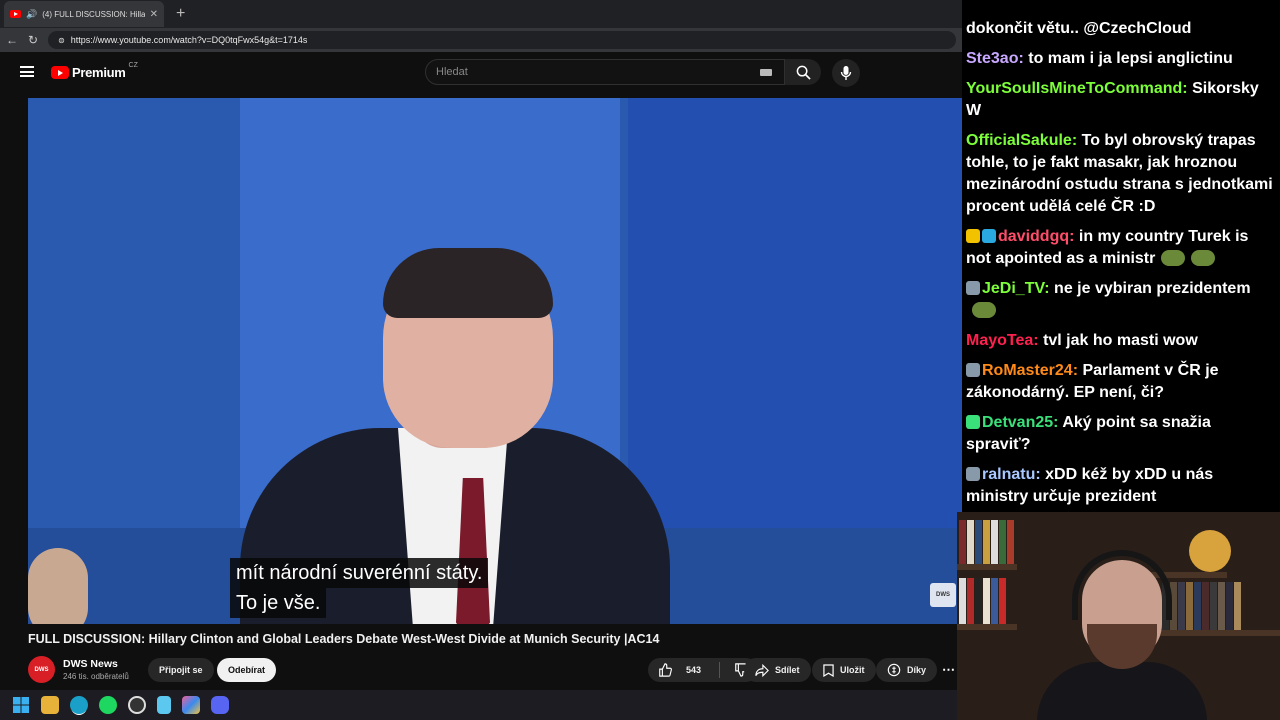  I want to click on subtitle-line: To je vše., so click(278, 603).